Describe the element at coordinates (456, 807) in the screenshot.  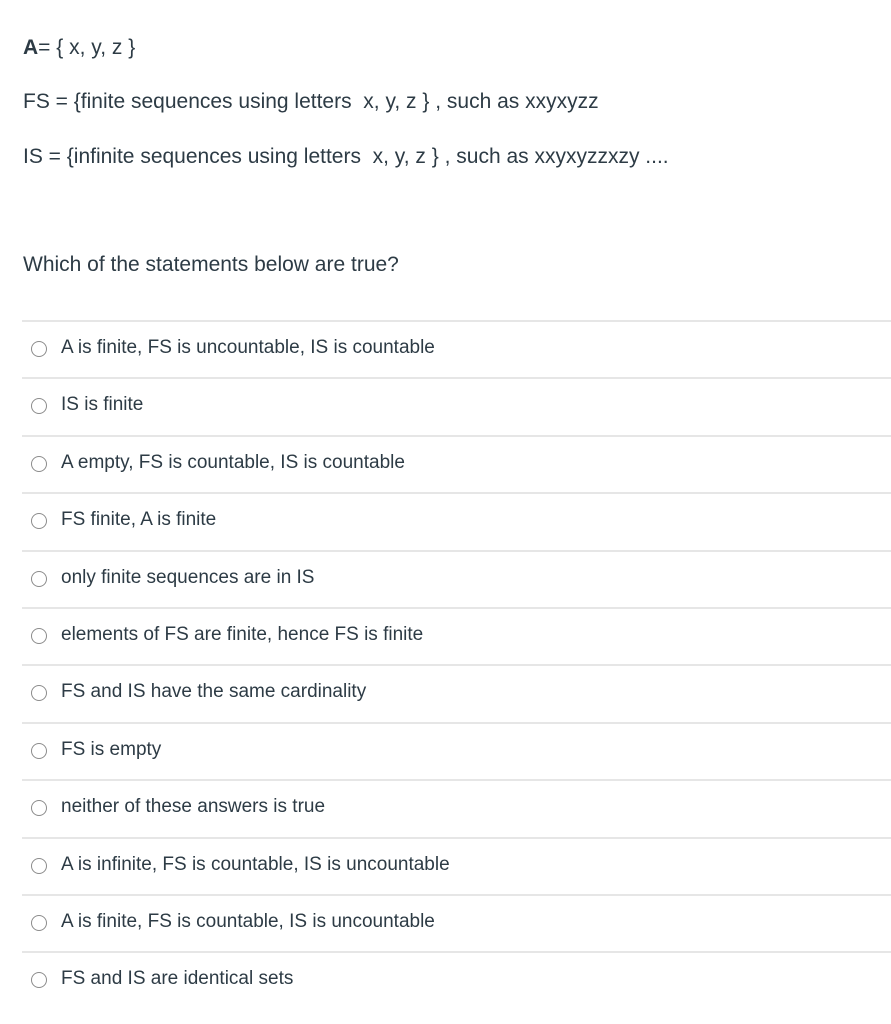
I see `answer-option: neither of these answers is true` at that location.